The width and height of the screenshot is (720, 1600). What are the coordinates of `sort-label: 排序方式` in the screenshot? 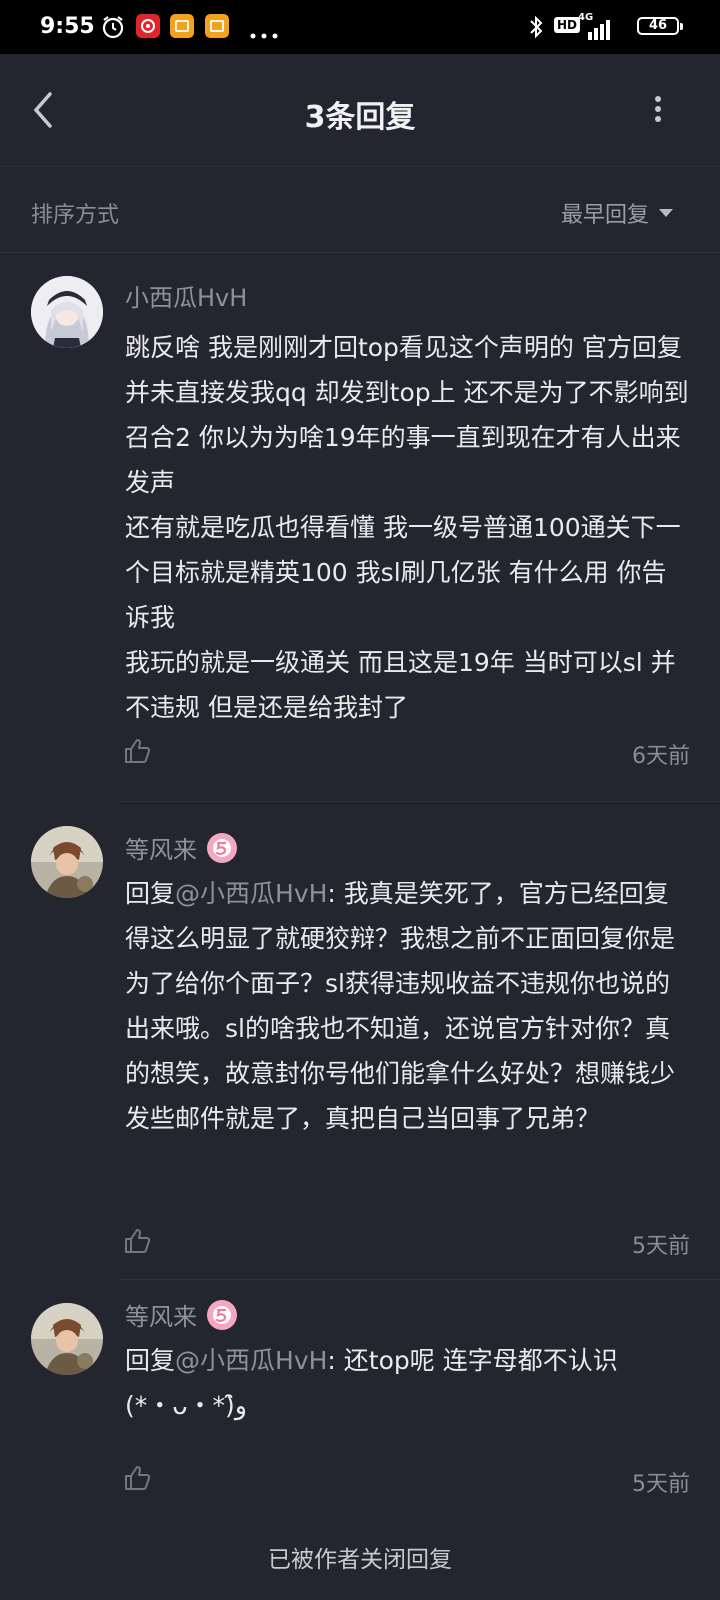 It's located at (75, 215).